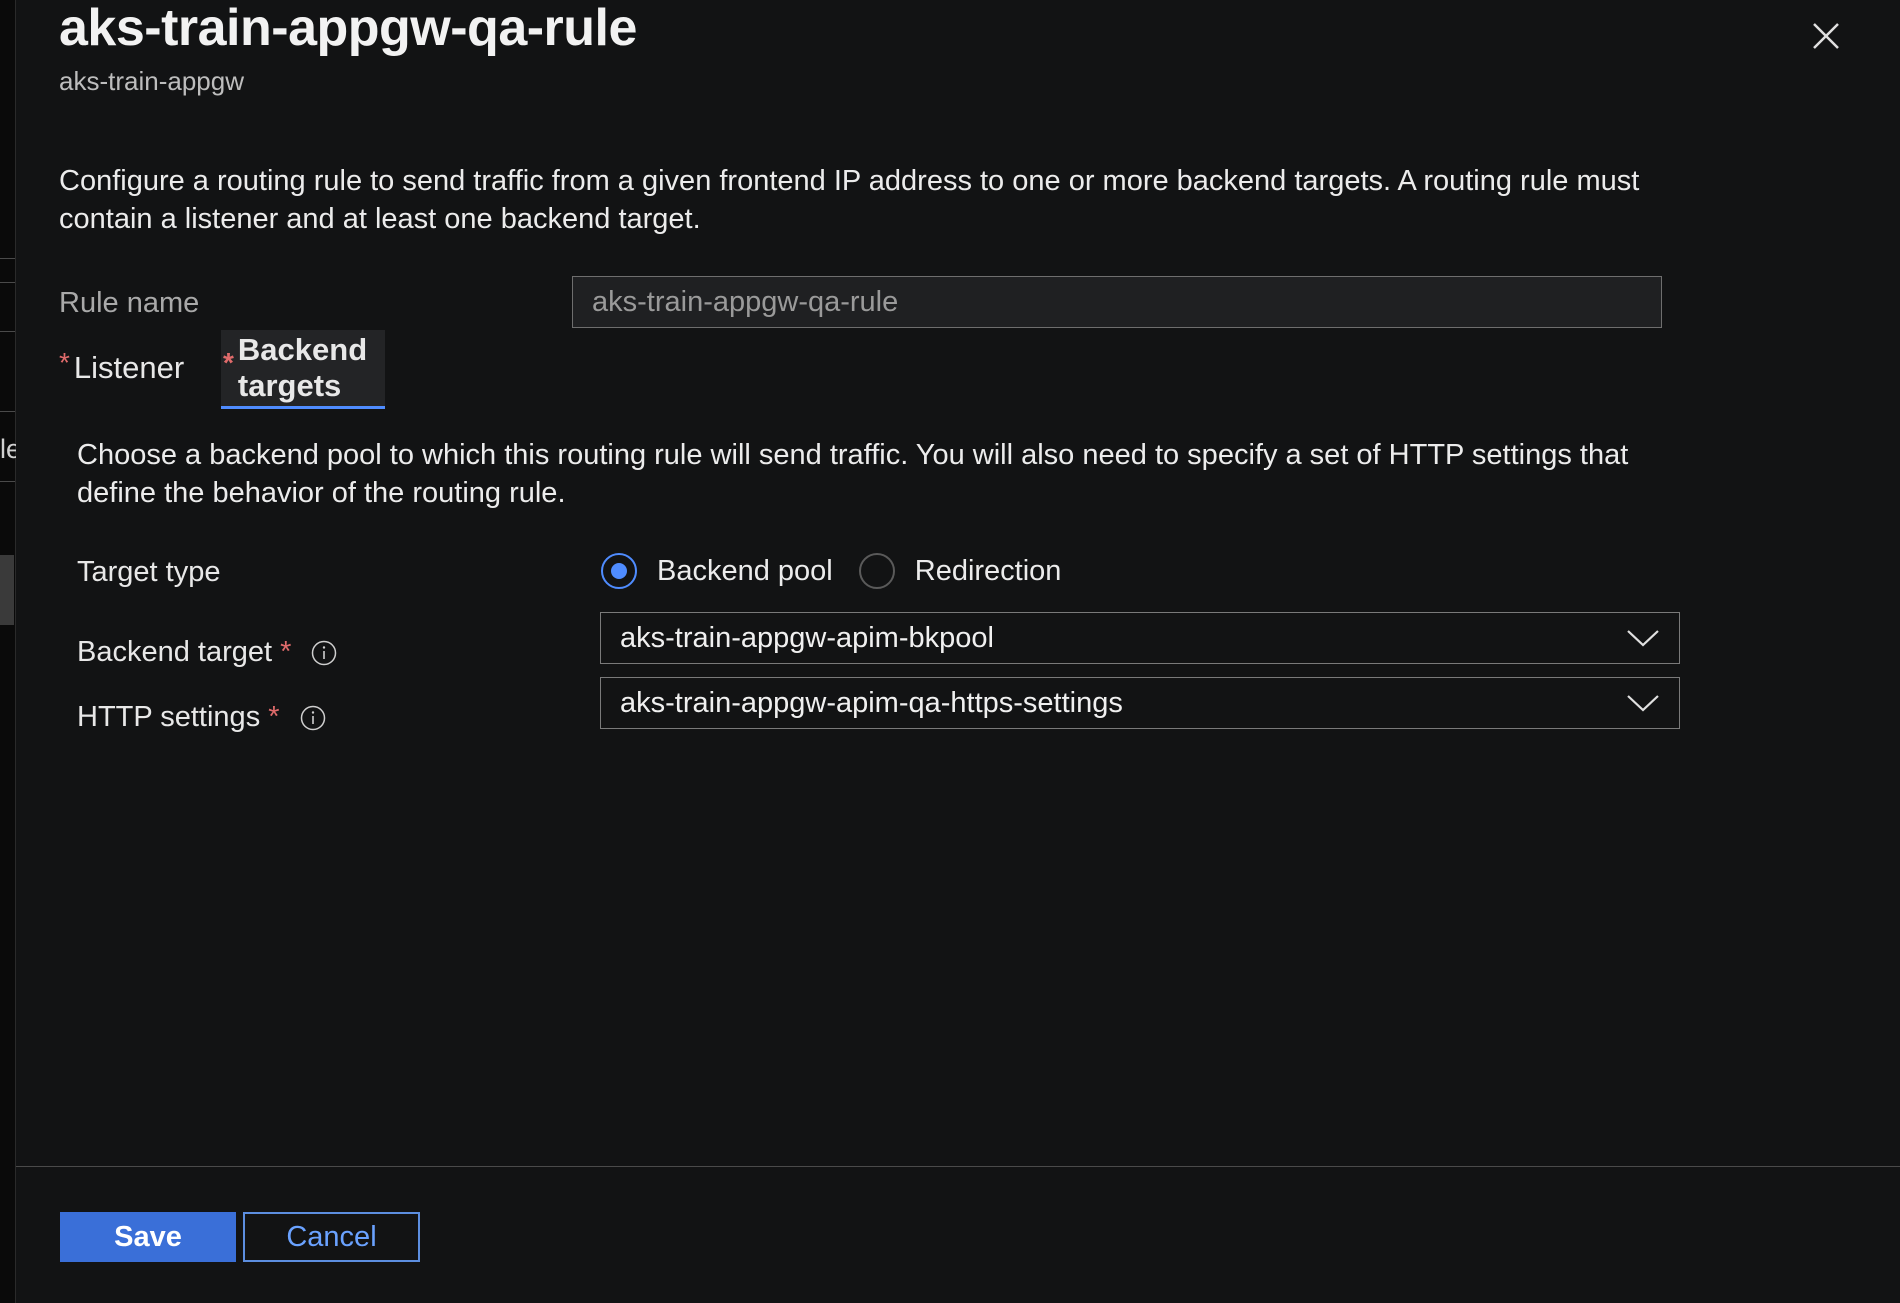  I want to click on backend-target-label: Backend target *, so click(207, 652).